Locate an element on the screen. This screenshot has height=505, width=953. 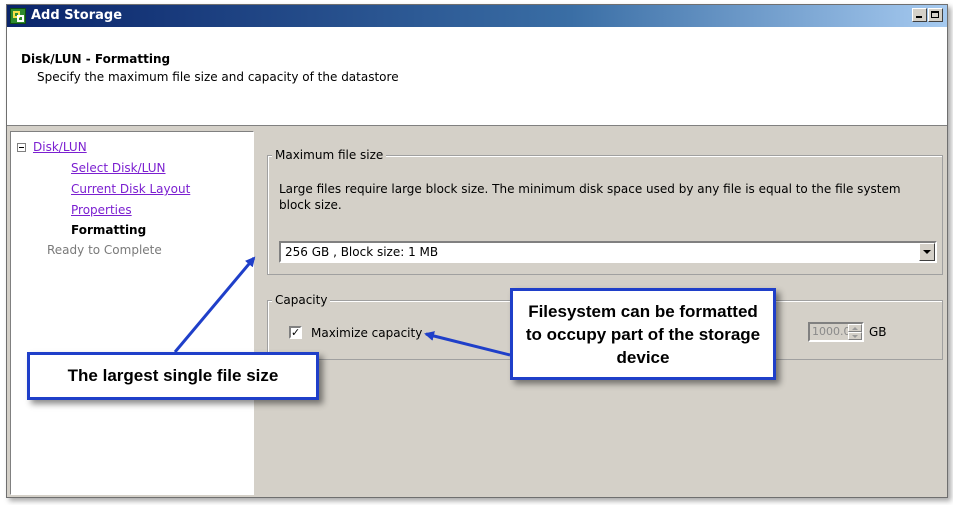
max-file-size-select: 256 GB , Block size: 1 MB is located at coordinates (608, 252).